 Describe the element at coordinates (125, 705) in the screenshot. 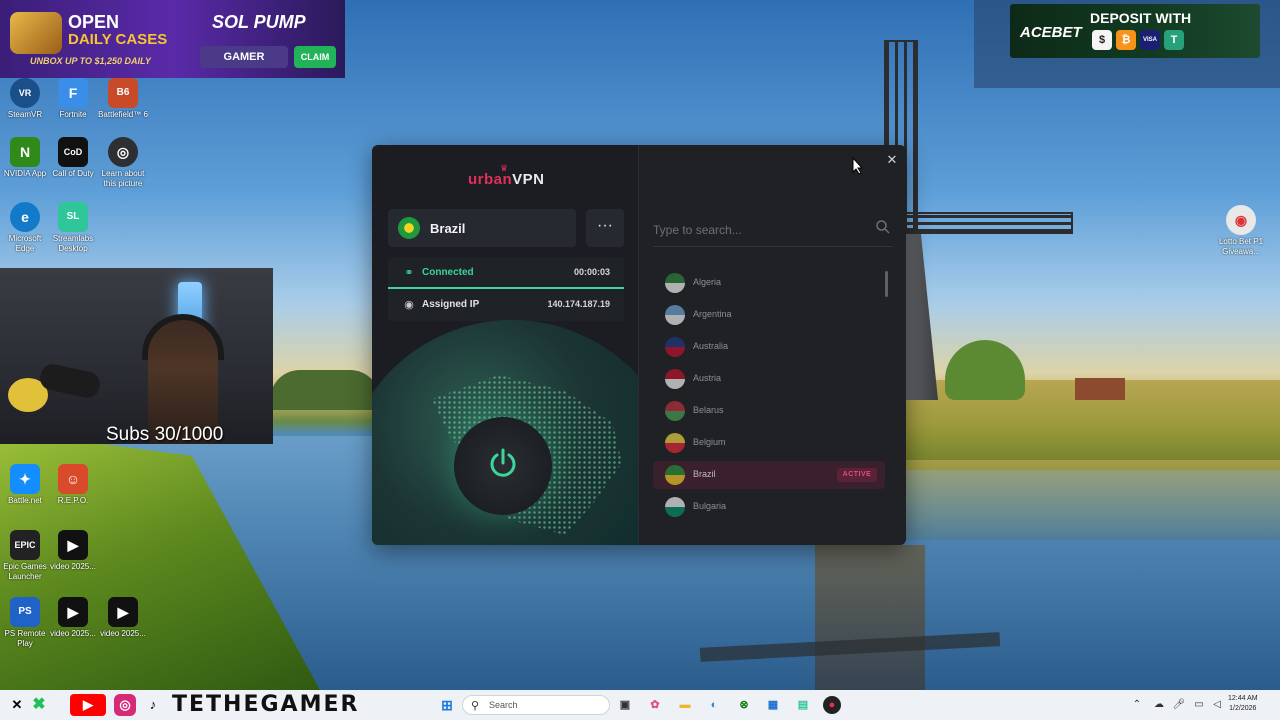

I see `instagram-icon: ◎` at that location.